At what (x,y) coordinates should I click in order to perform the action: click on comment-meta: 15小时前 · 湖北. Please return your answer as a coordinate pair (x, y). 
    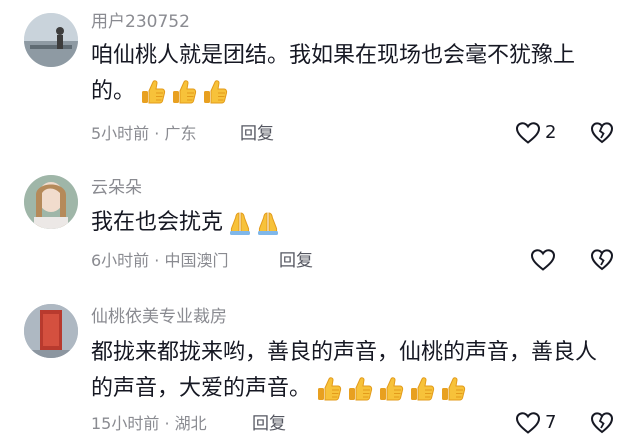
    Looking at the image, I should click on (149, 424).